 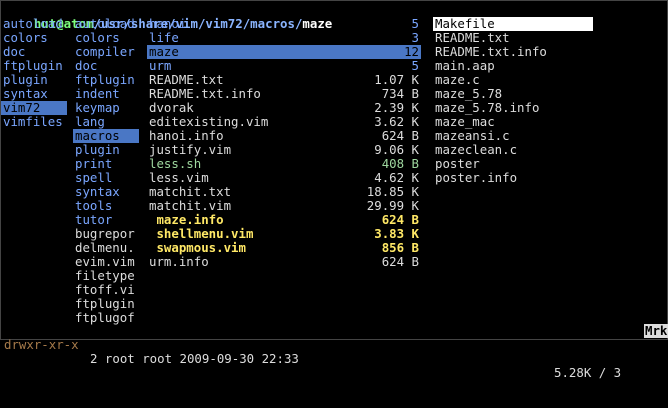 What do you see at coordinates (284, 80) in the screenshot?
I see `col3-item: README.txt 1.07 K` at bounding box center [284, 80].